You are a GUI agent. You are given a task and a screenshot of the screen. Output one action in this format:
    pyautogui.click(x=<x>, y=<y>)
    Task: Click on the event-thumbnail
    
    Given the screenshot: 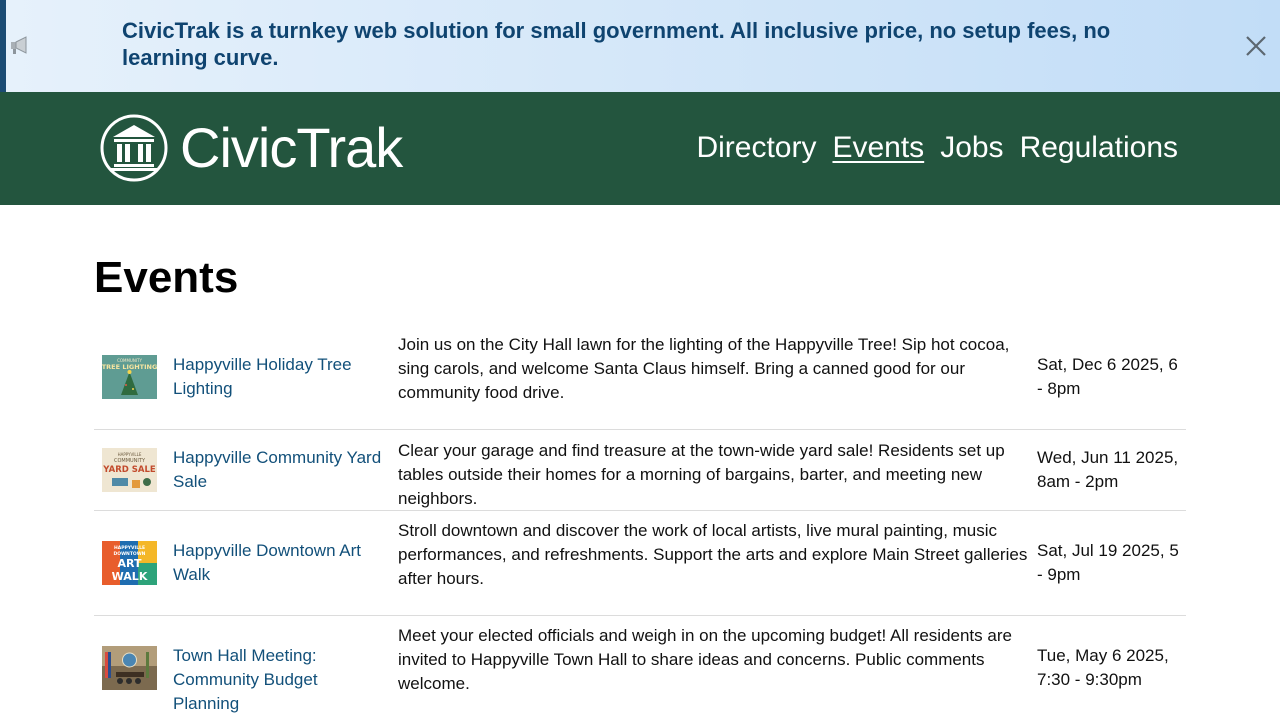 What is the action you would take?
    pyautogui.click(x=129, y=668)
    